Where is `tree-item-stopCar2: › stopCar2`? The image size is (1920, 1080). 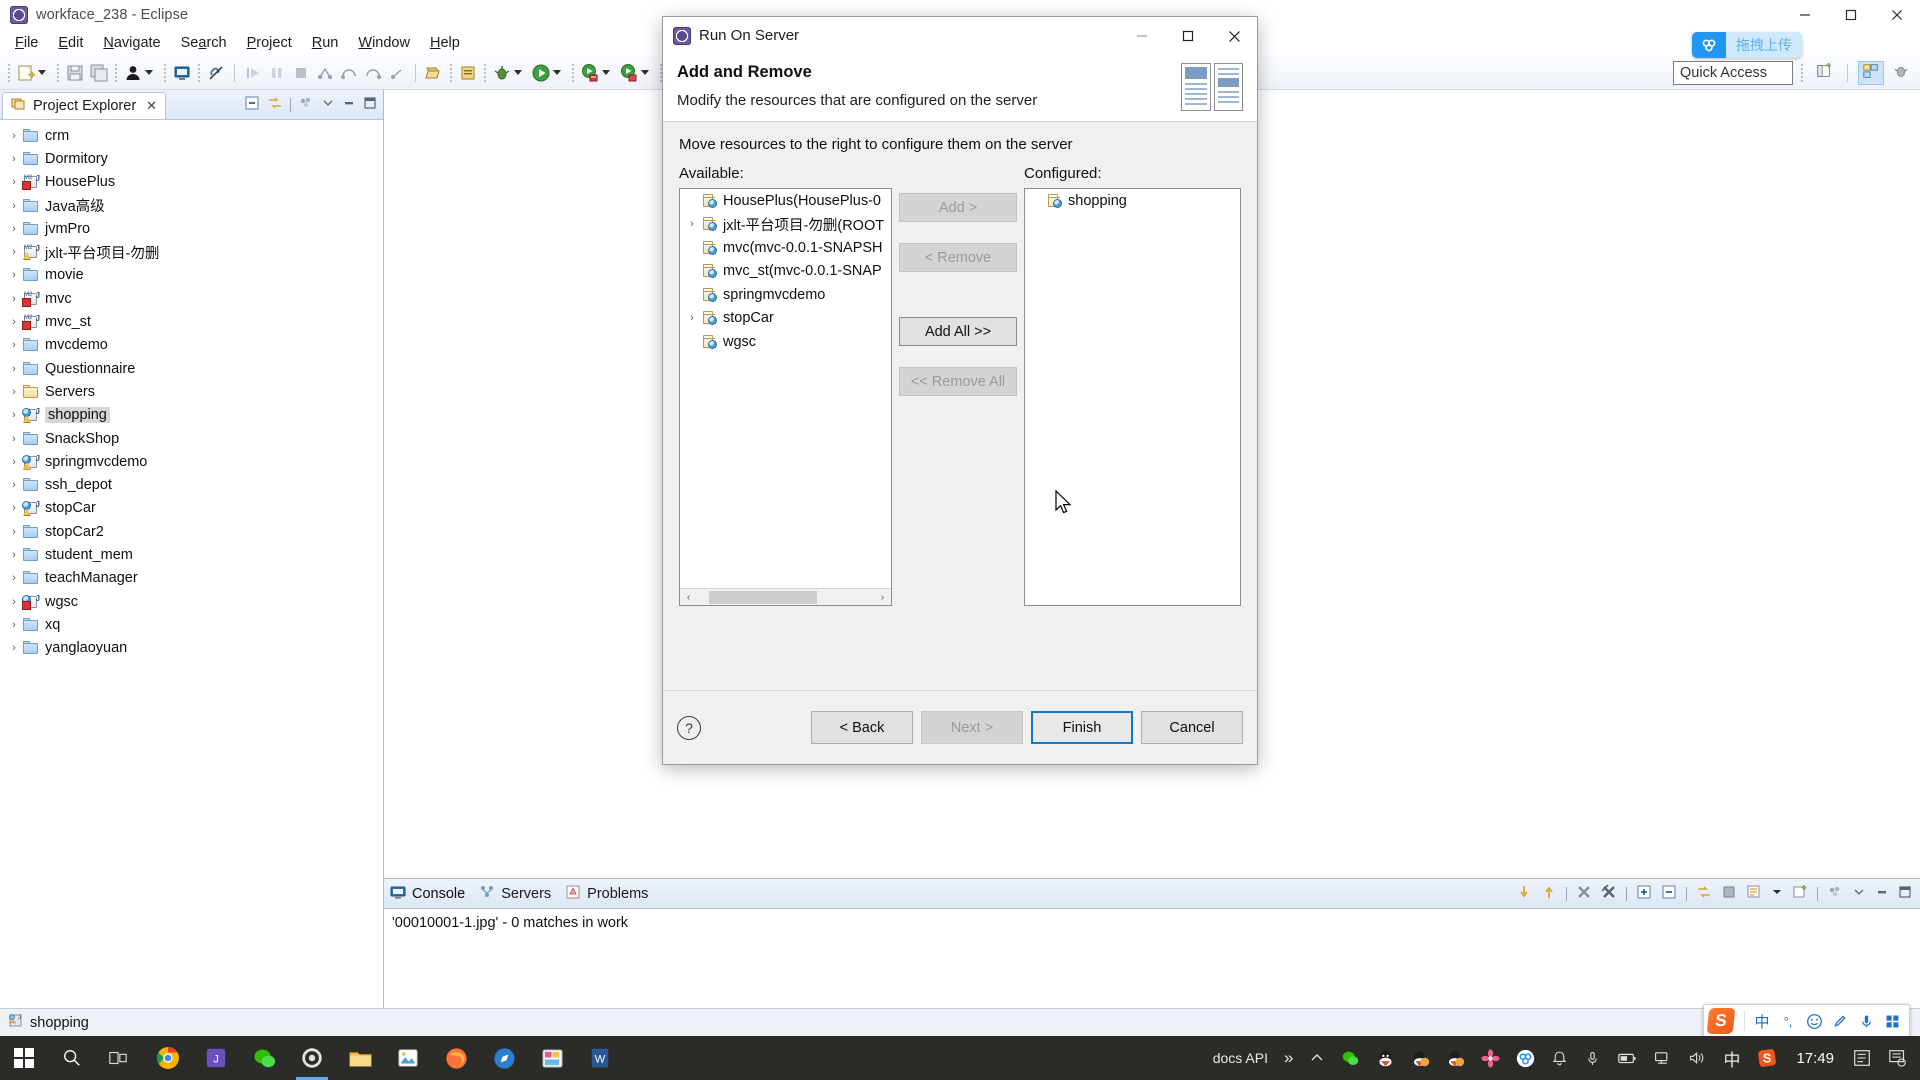 tree-item-stopCar2: › stopCar2 is located at coordinates (191, 531).